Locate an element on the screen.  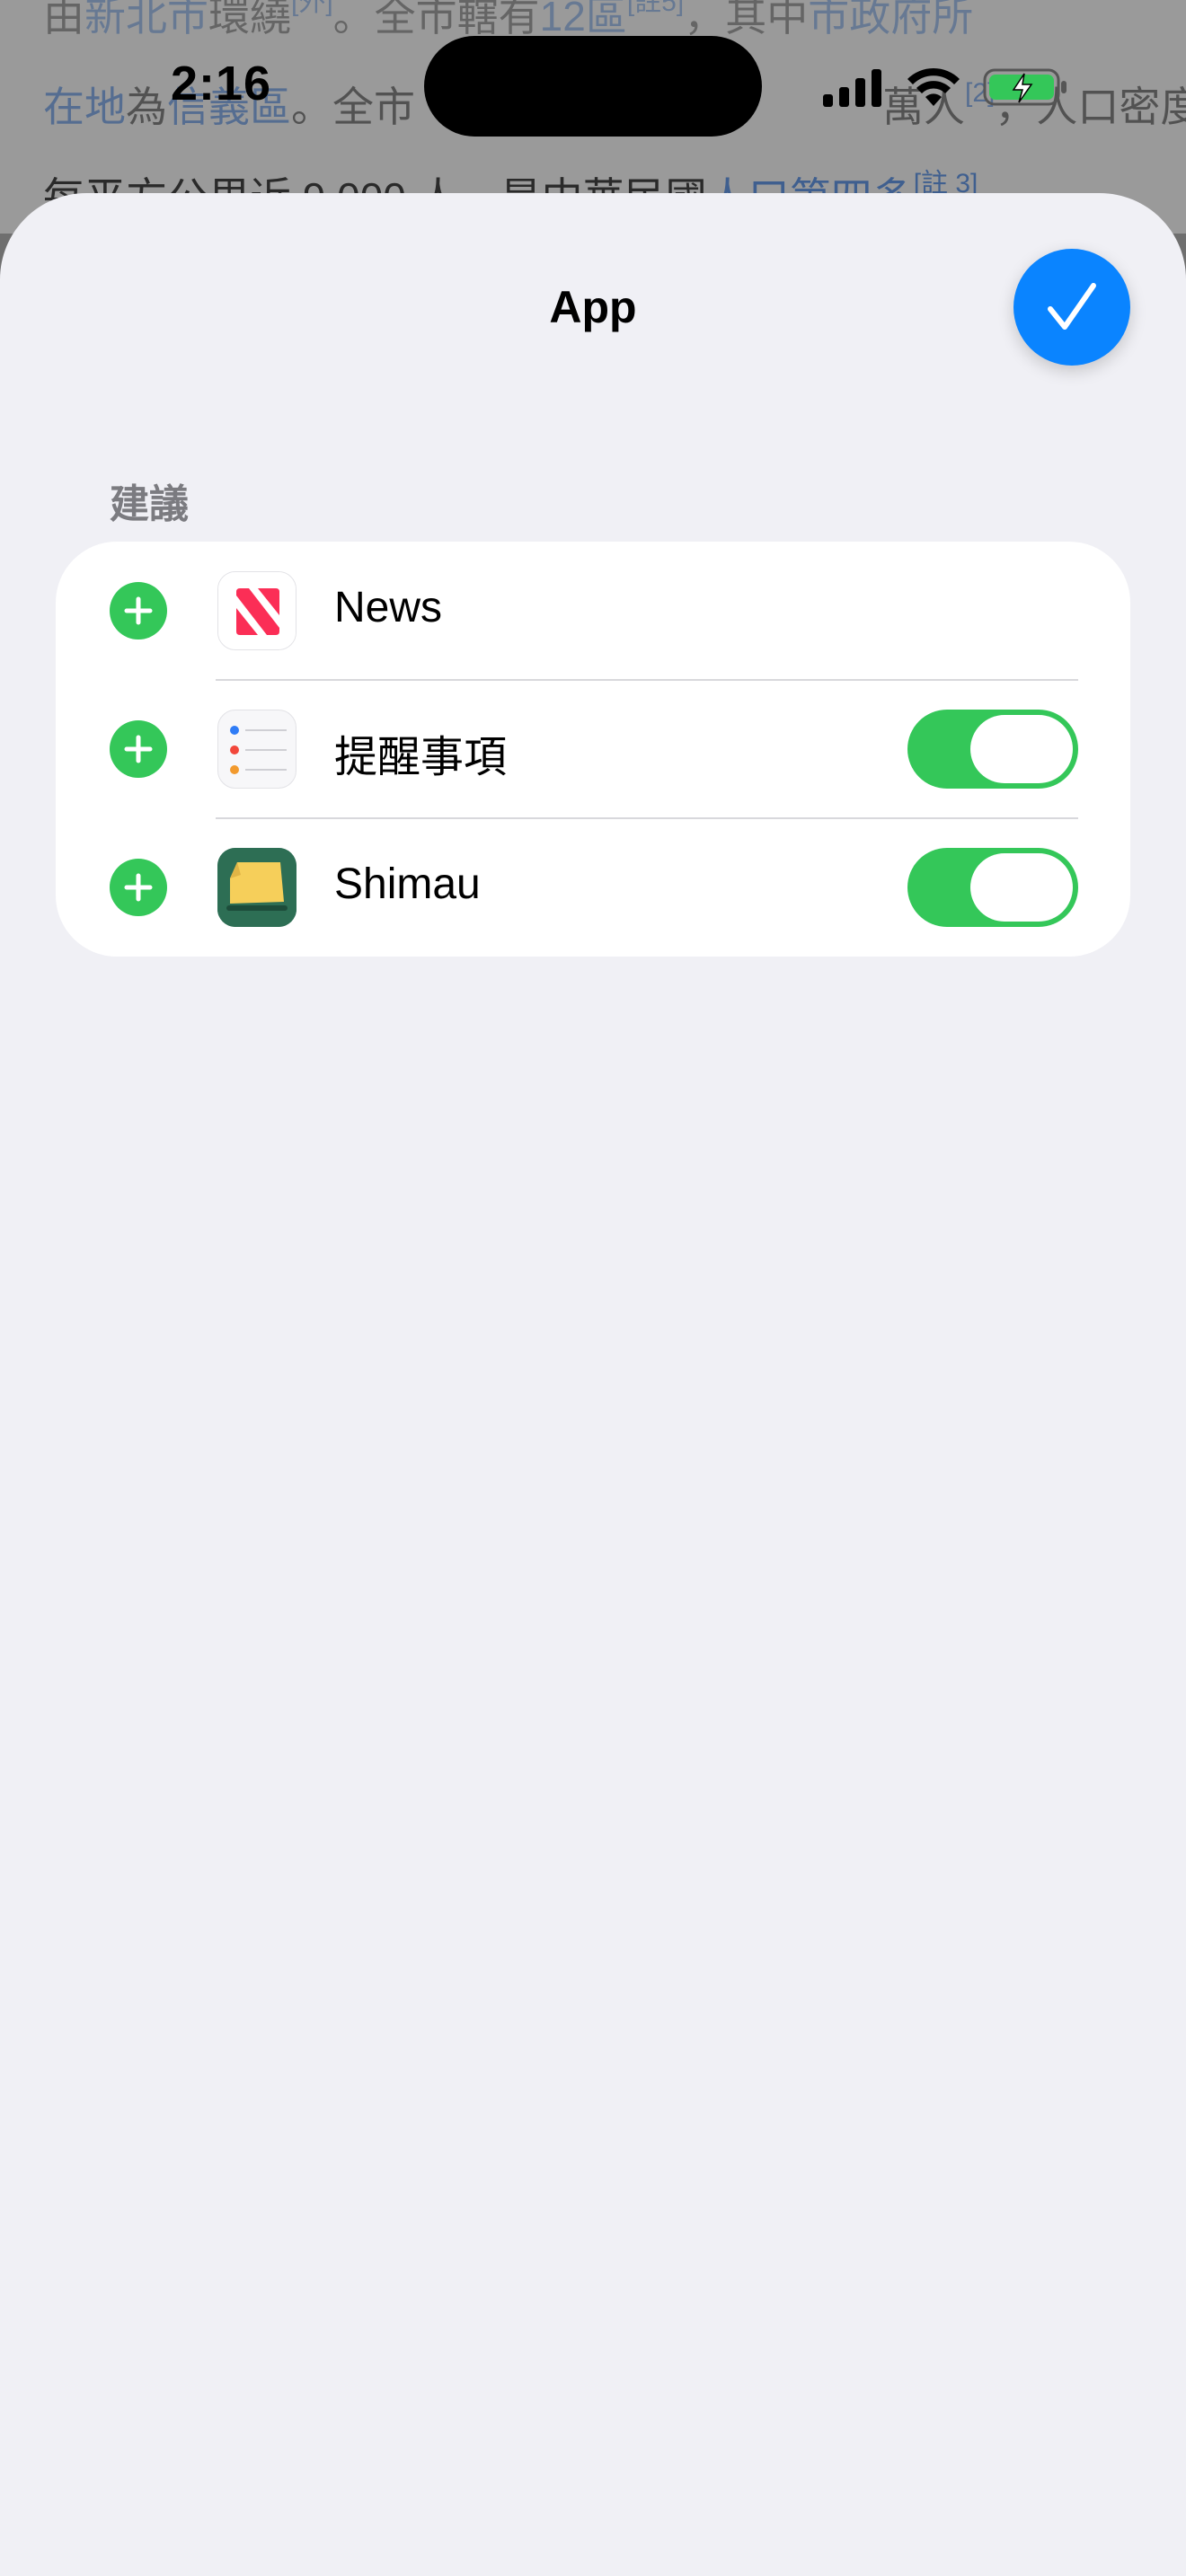
news-icon is located at coordinates (256, 610).